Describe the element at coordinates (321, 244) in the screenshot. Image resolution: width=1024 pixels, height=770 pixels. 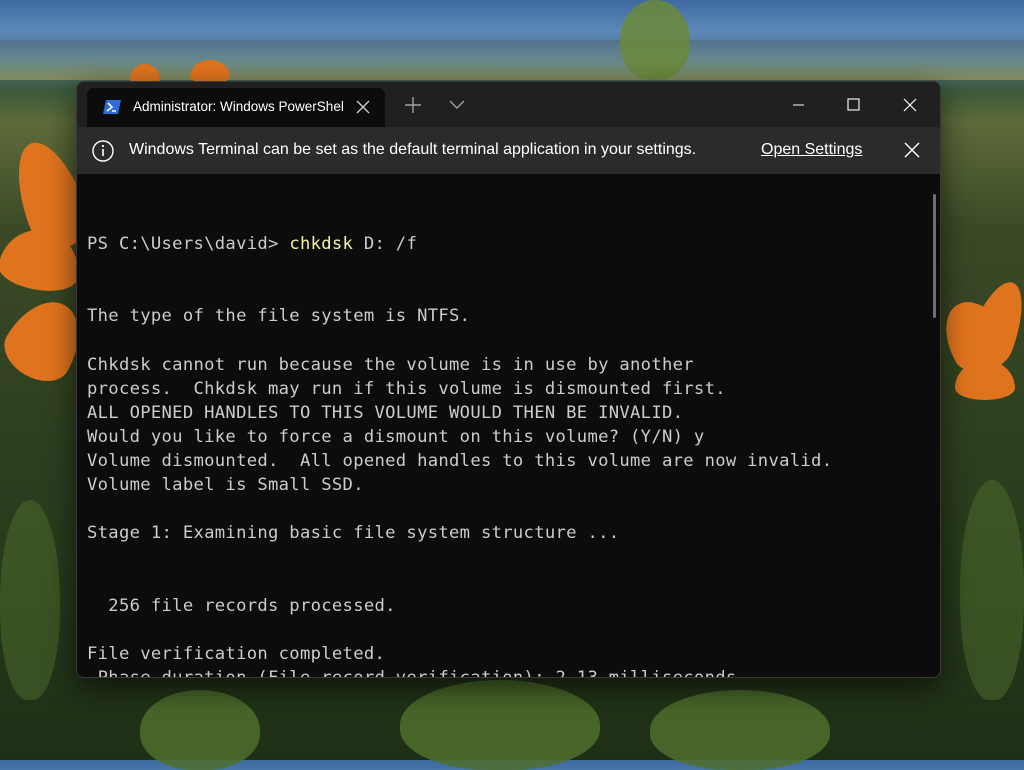
I see `command: chkdsk` at that location.